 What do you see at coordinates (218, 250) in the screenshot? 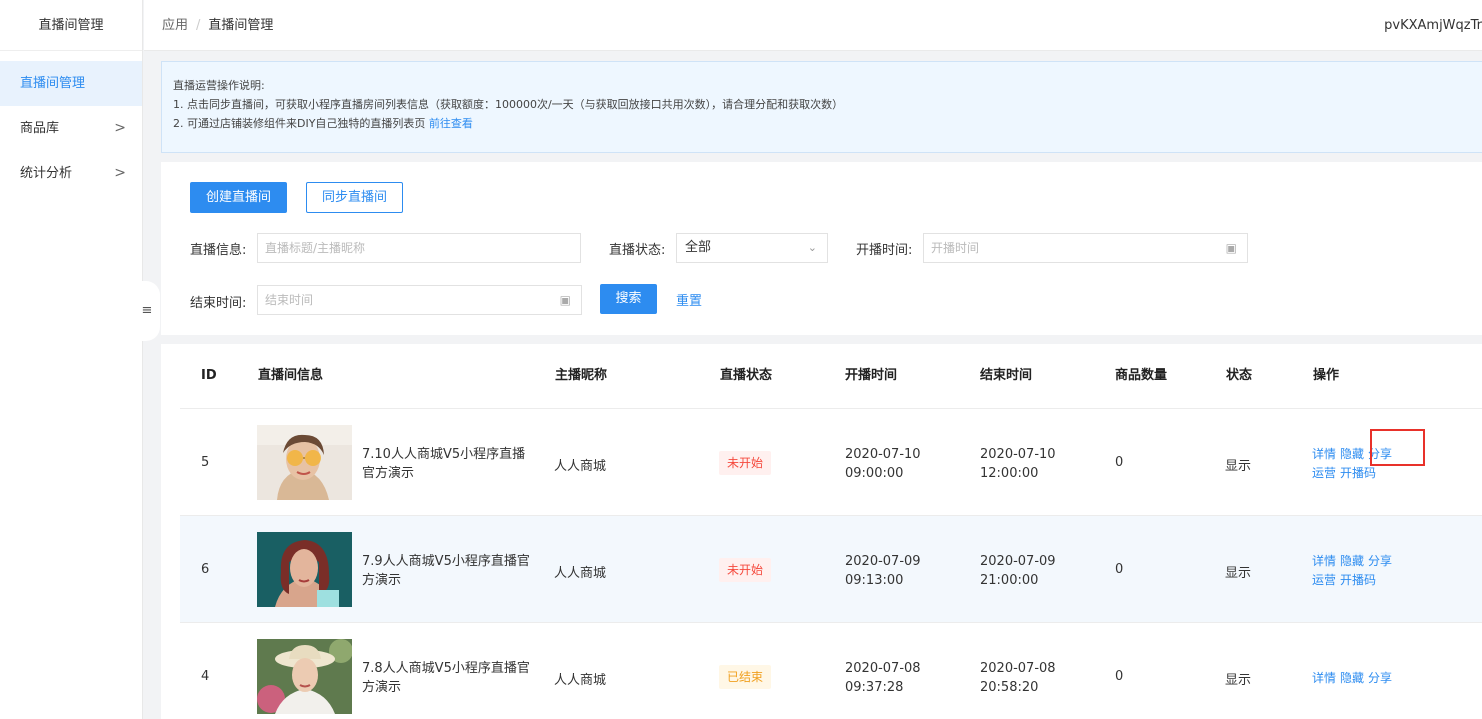
I see `live-info-label: 直播信息:` at bounding box center [218, 250].